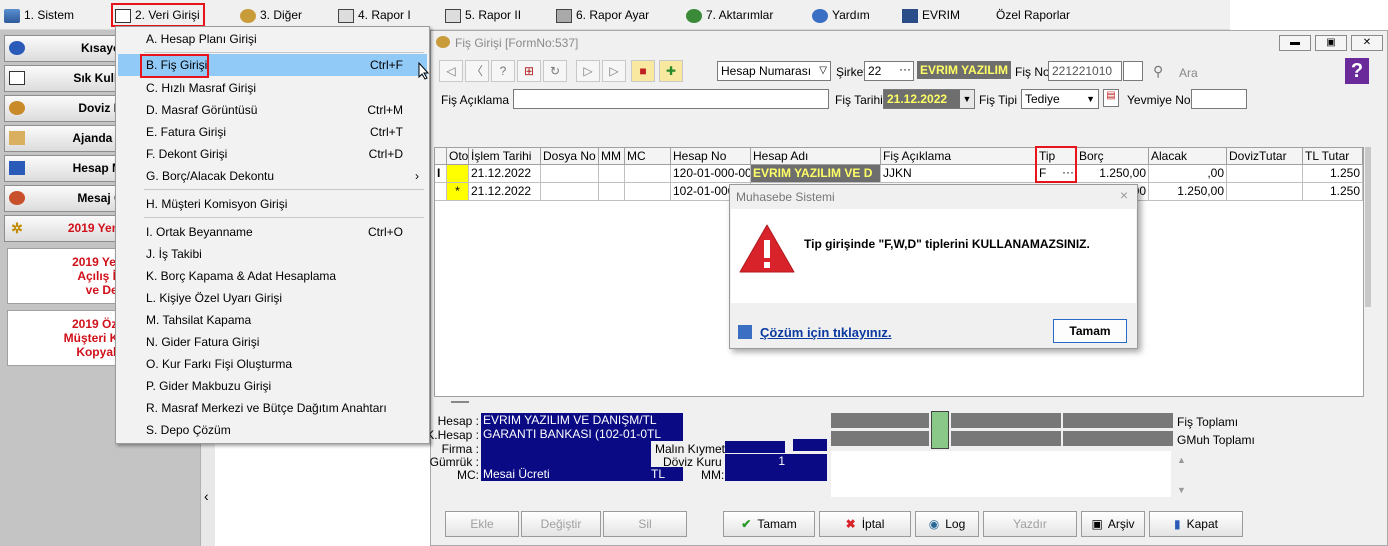 This screenshot has width=1388, height=546. What do you see at coordinates (1181, 460) in the screenshot?
I see `scroll-up-icon: ▲` at bounding box center [1181, 460].